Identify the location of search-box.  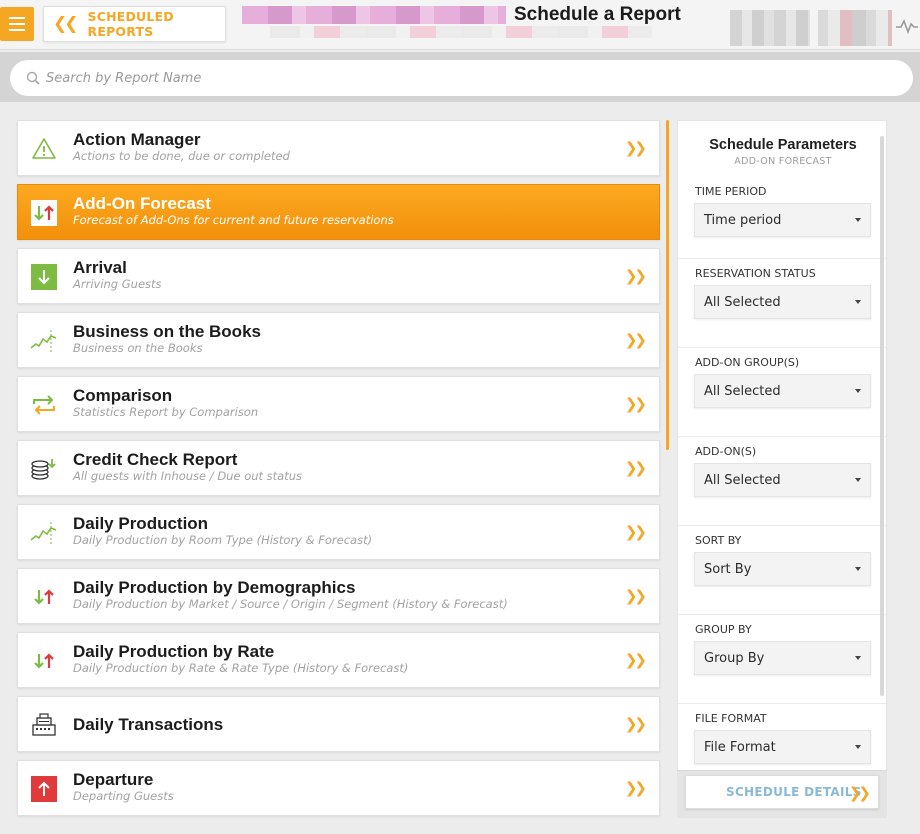
(461, 78).